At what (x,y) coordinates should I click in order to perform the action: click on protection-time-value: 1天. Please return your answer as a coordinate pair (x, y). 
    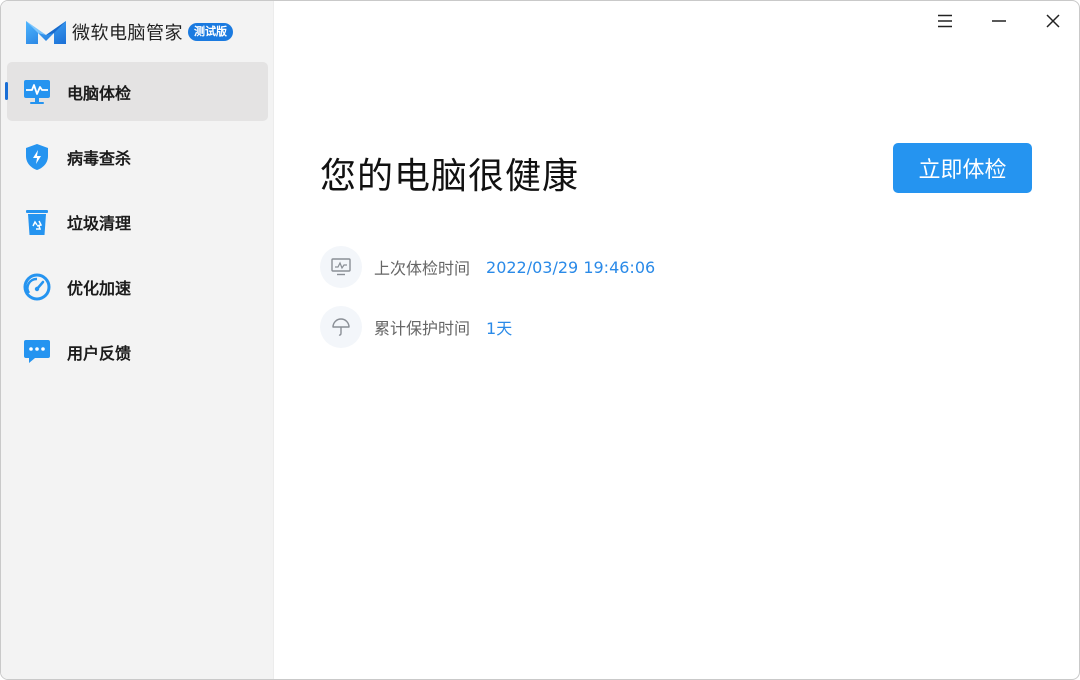
    Looking at the image, I should click on (499, 328).